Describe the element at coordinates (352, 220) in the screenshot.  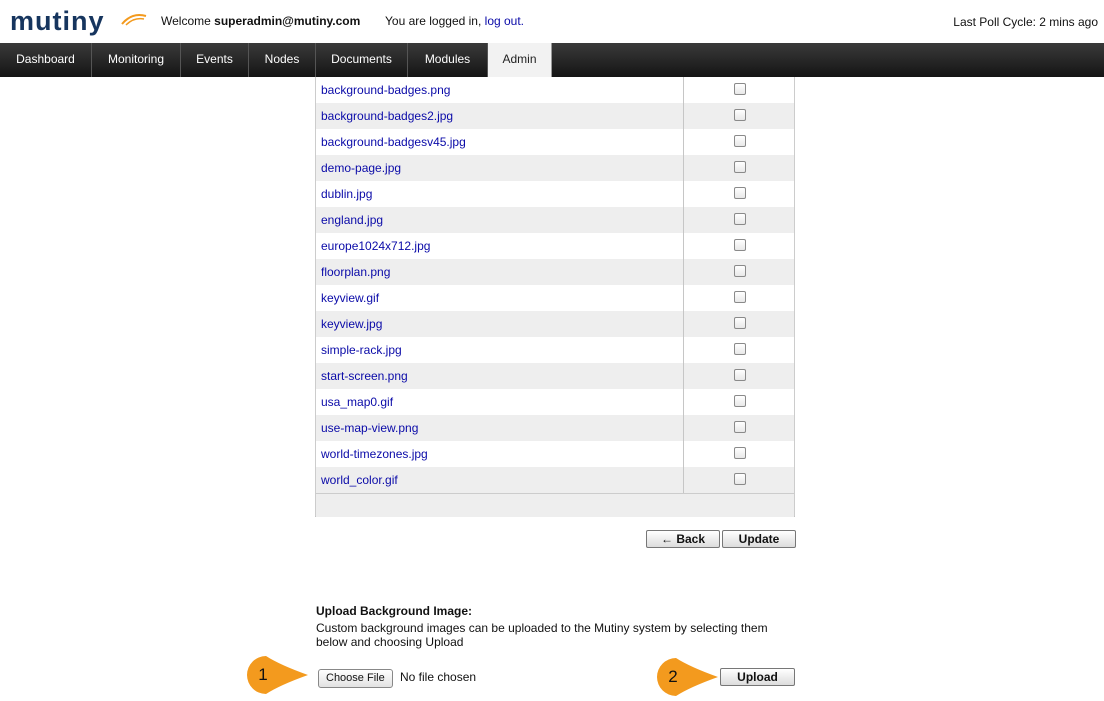
I see `file-link: england.jpg` at that location.